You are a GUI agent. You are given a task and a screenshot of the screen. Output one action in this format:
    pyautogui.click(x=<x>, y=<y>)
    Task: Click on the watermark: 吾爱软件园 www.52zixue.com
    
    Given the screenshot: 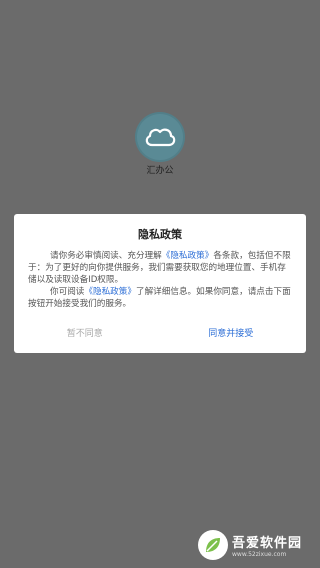 What is the action you would take?
    pyautogui.click(x=257, y=545)
    